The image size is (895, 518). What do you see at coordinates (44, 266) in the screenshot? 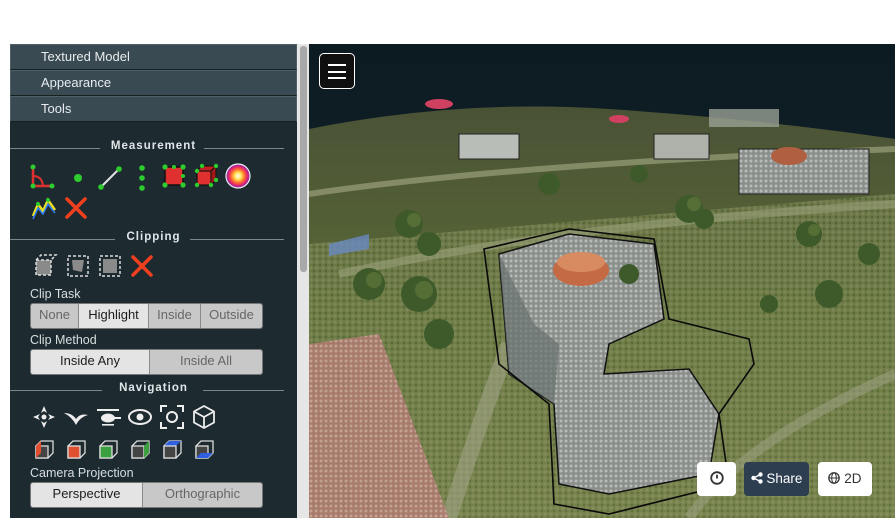
I see `clip-volume-icon` at bounding box center [44, 266].